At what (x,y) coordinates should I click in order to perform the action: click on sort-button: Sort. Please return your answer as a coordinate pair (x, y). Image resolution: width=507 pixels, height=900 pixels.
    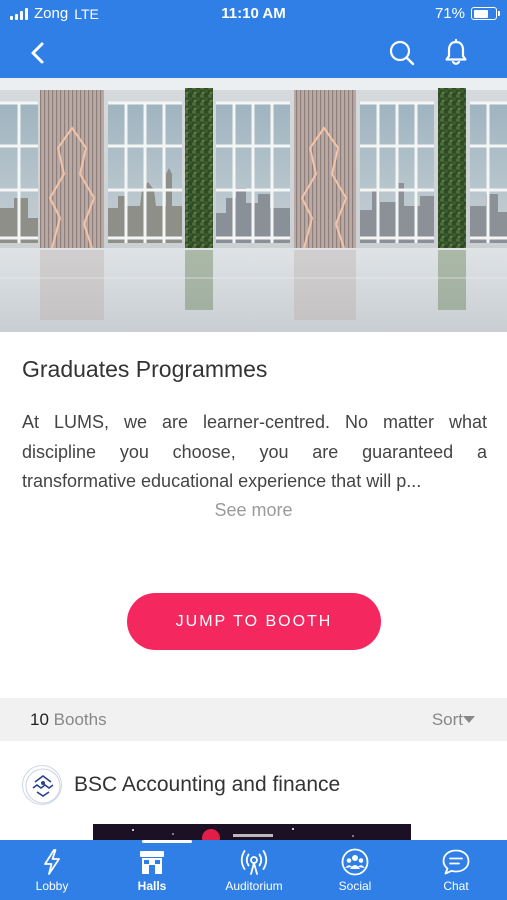
    Looking at the image, I should click on (447, 720).